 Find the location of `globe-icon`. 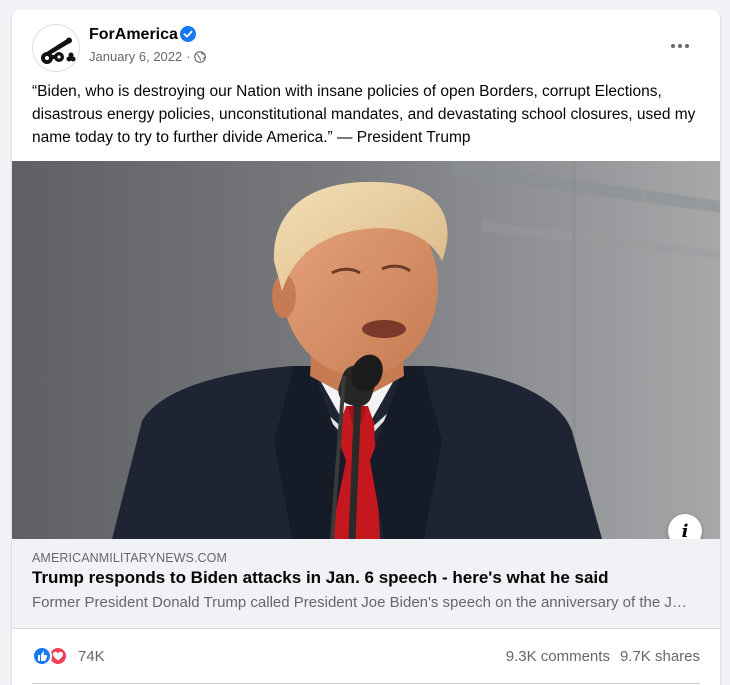

globe-icon is located at coordinates (199, 56).